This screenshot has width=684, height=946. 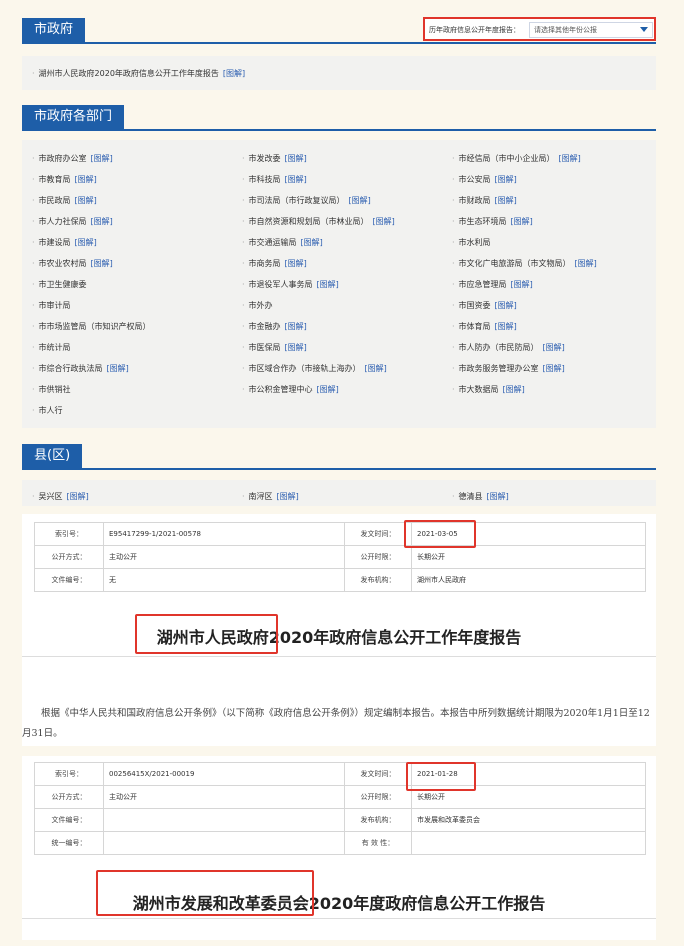 I want to click on department-label: 市公积金管理中心, so click(x=281, y=389).